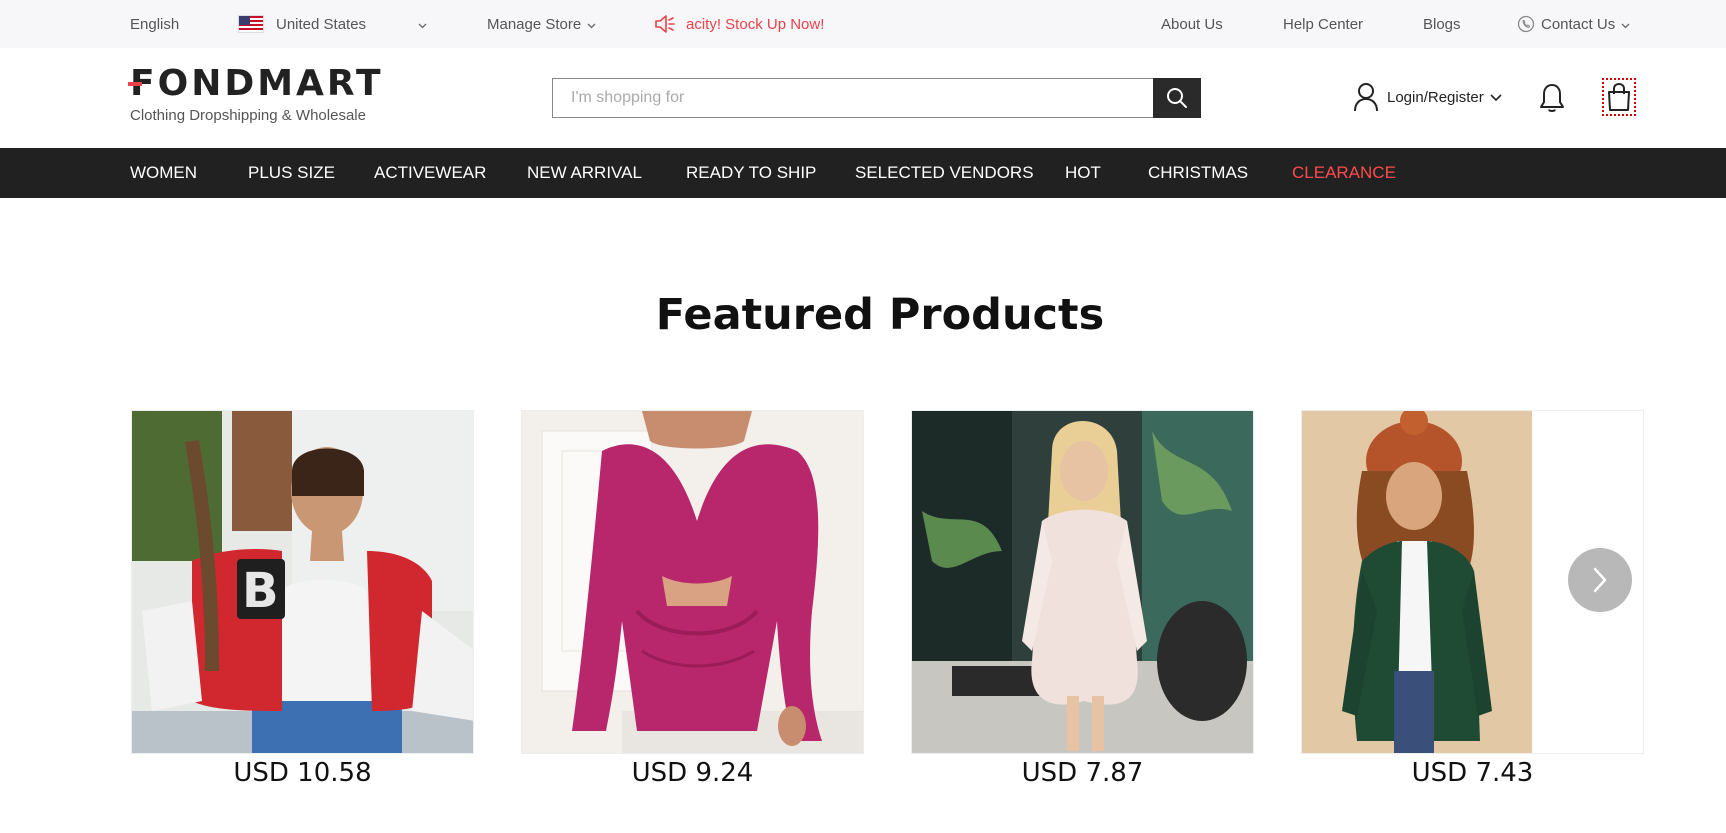 The width and height of the screenshot is (1726, 833). What do you see at coordinates (430, 173) in the screenshot?
I see `nav-activewear: ACTIVEWEAR` at bounding box center [430, 173].